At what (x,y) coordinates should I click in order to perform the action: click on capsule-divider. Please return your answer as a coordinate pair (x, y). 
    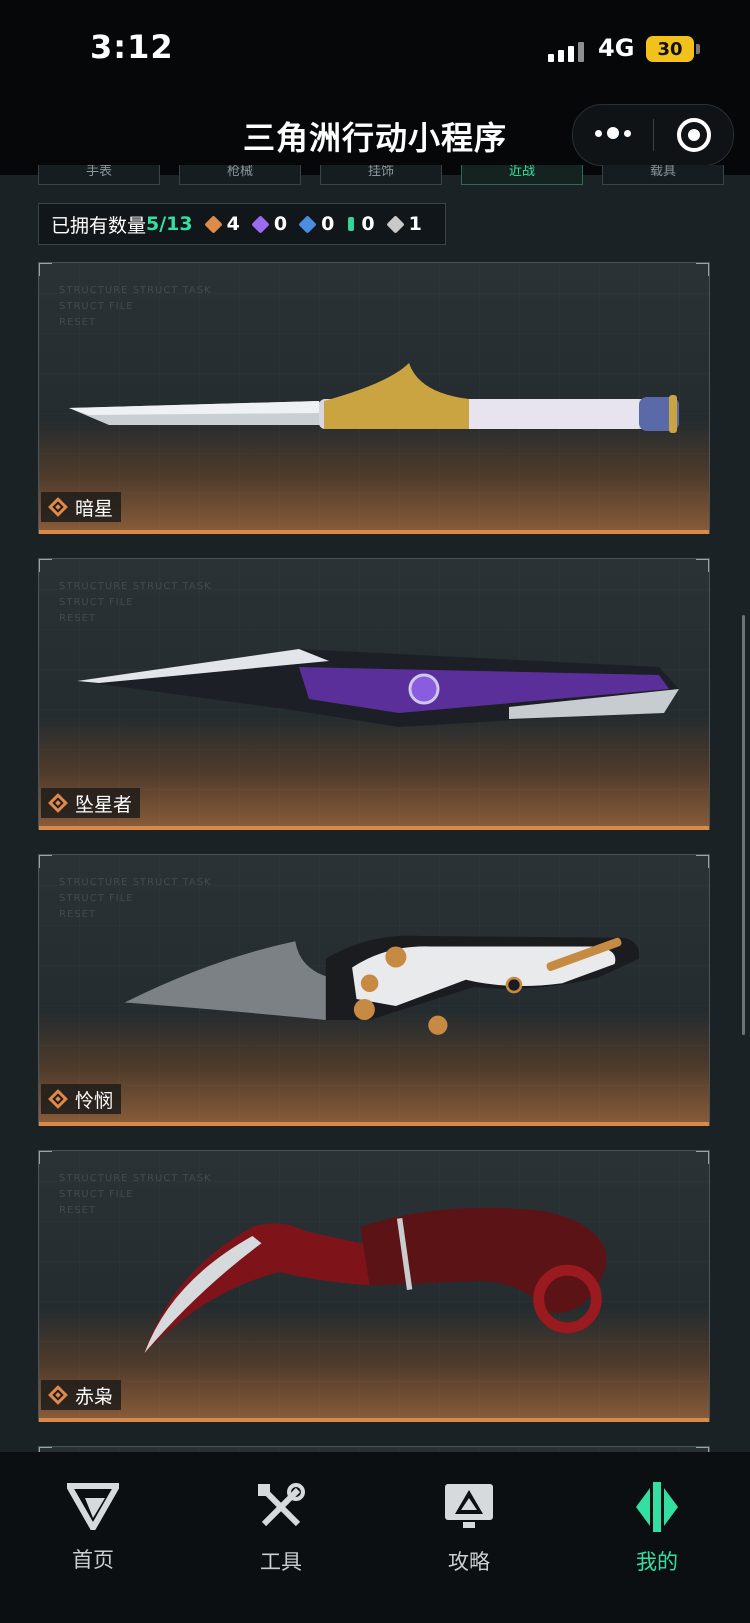
    Looking at the image, I should click on (653, 135).